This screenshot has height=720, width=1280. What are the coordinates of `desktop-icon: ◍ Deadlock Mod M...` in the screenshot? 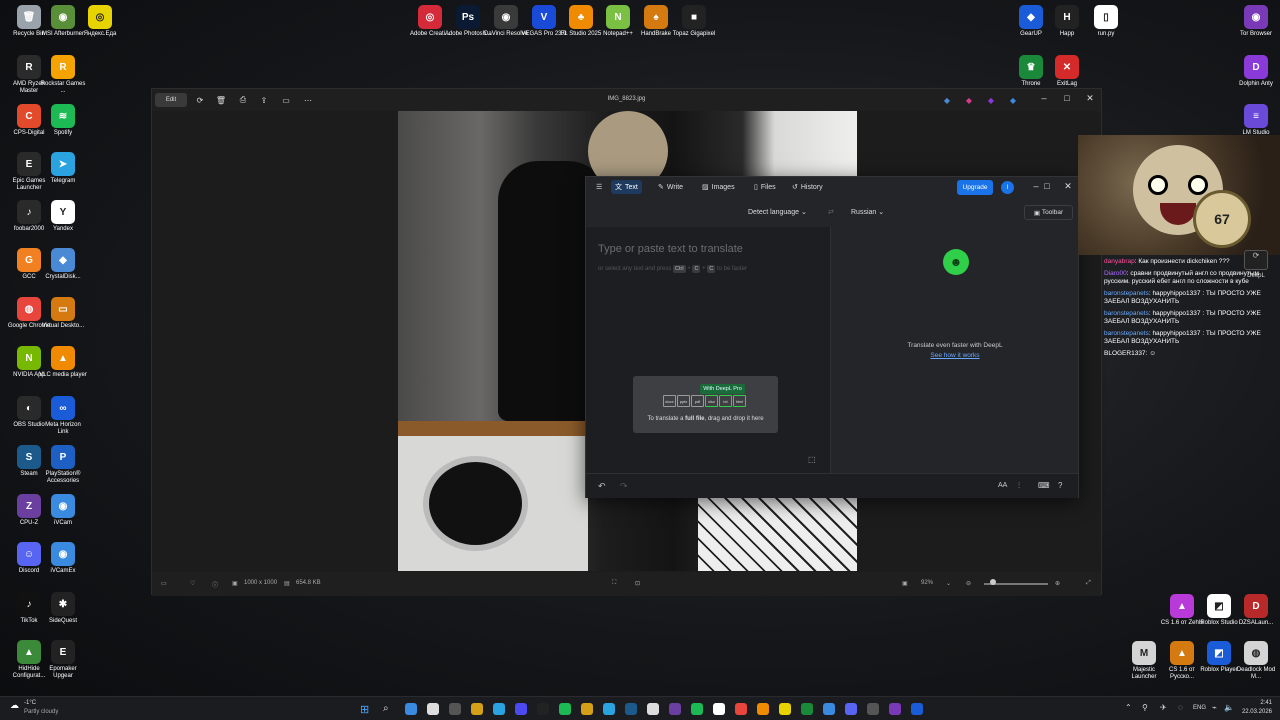 It's located at (1256, 661).